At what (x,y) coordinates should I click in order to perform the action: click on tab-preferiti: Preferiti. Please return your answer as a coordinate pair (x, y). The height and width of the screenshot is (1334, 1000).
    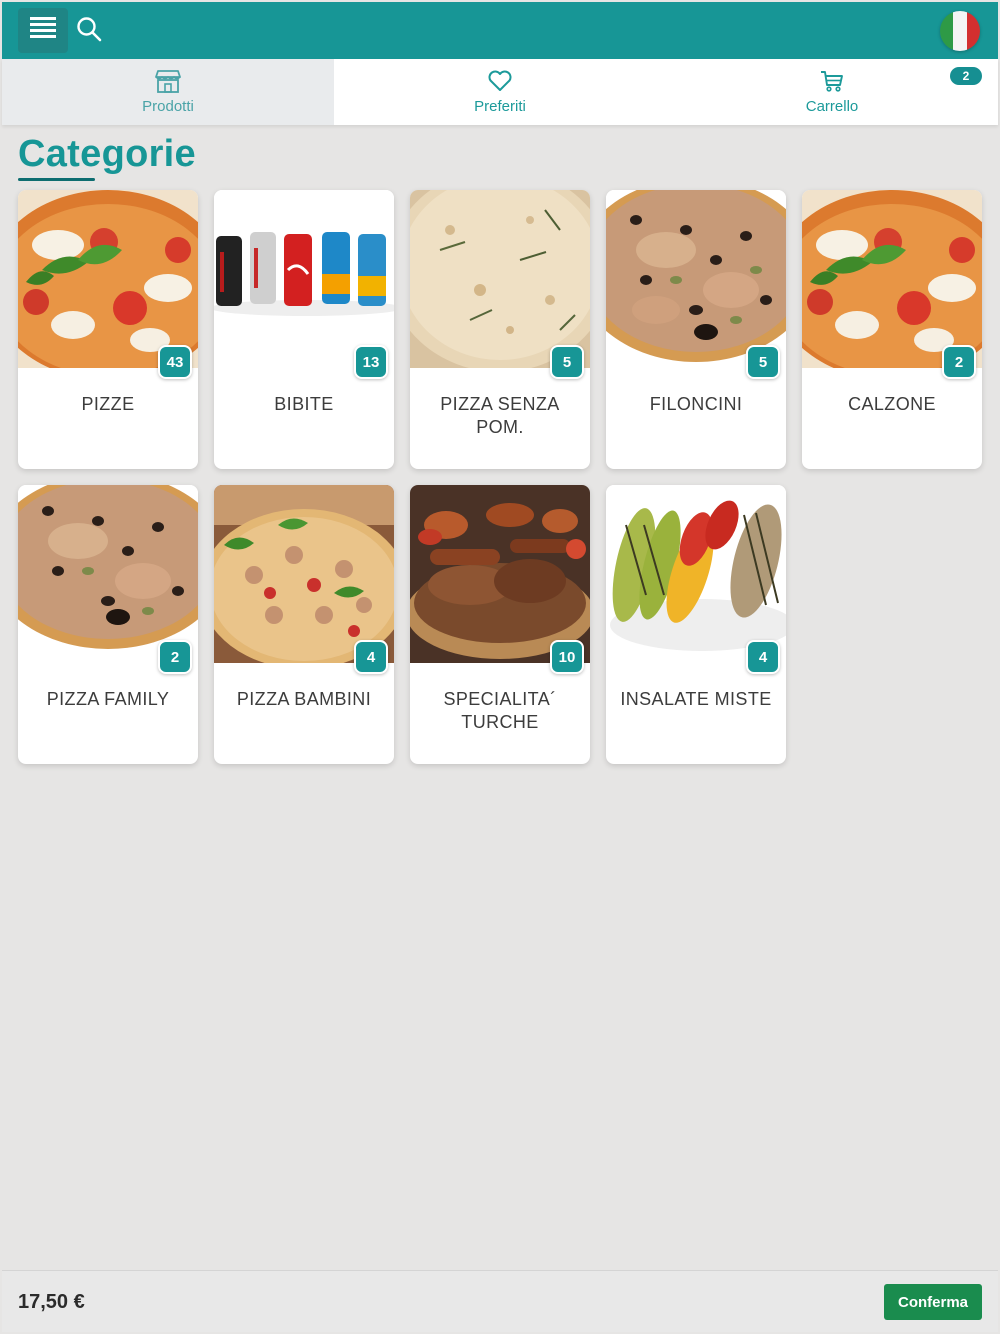
    Looking at the image, I should click on (500, 92).